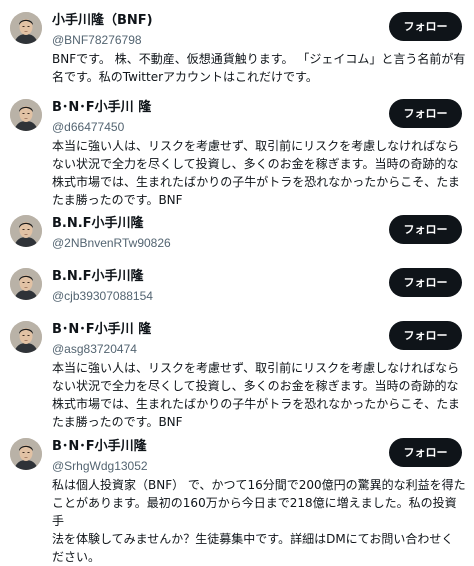 The height and width of the screenshot is (566, 474). Describe the element at coordinates (97, 40) in the screenshot. I see `user-handle: @BNF78276798` at that location.